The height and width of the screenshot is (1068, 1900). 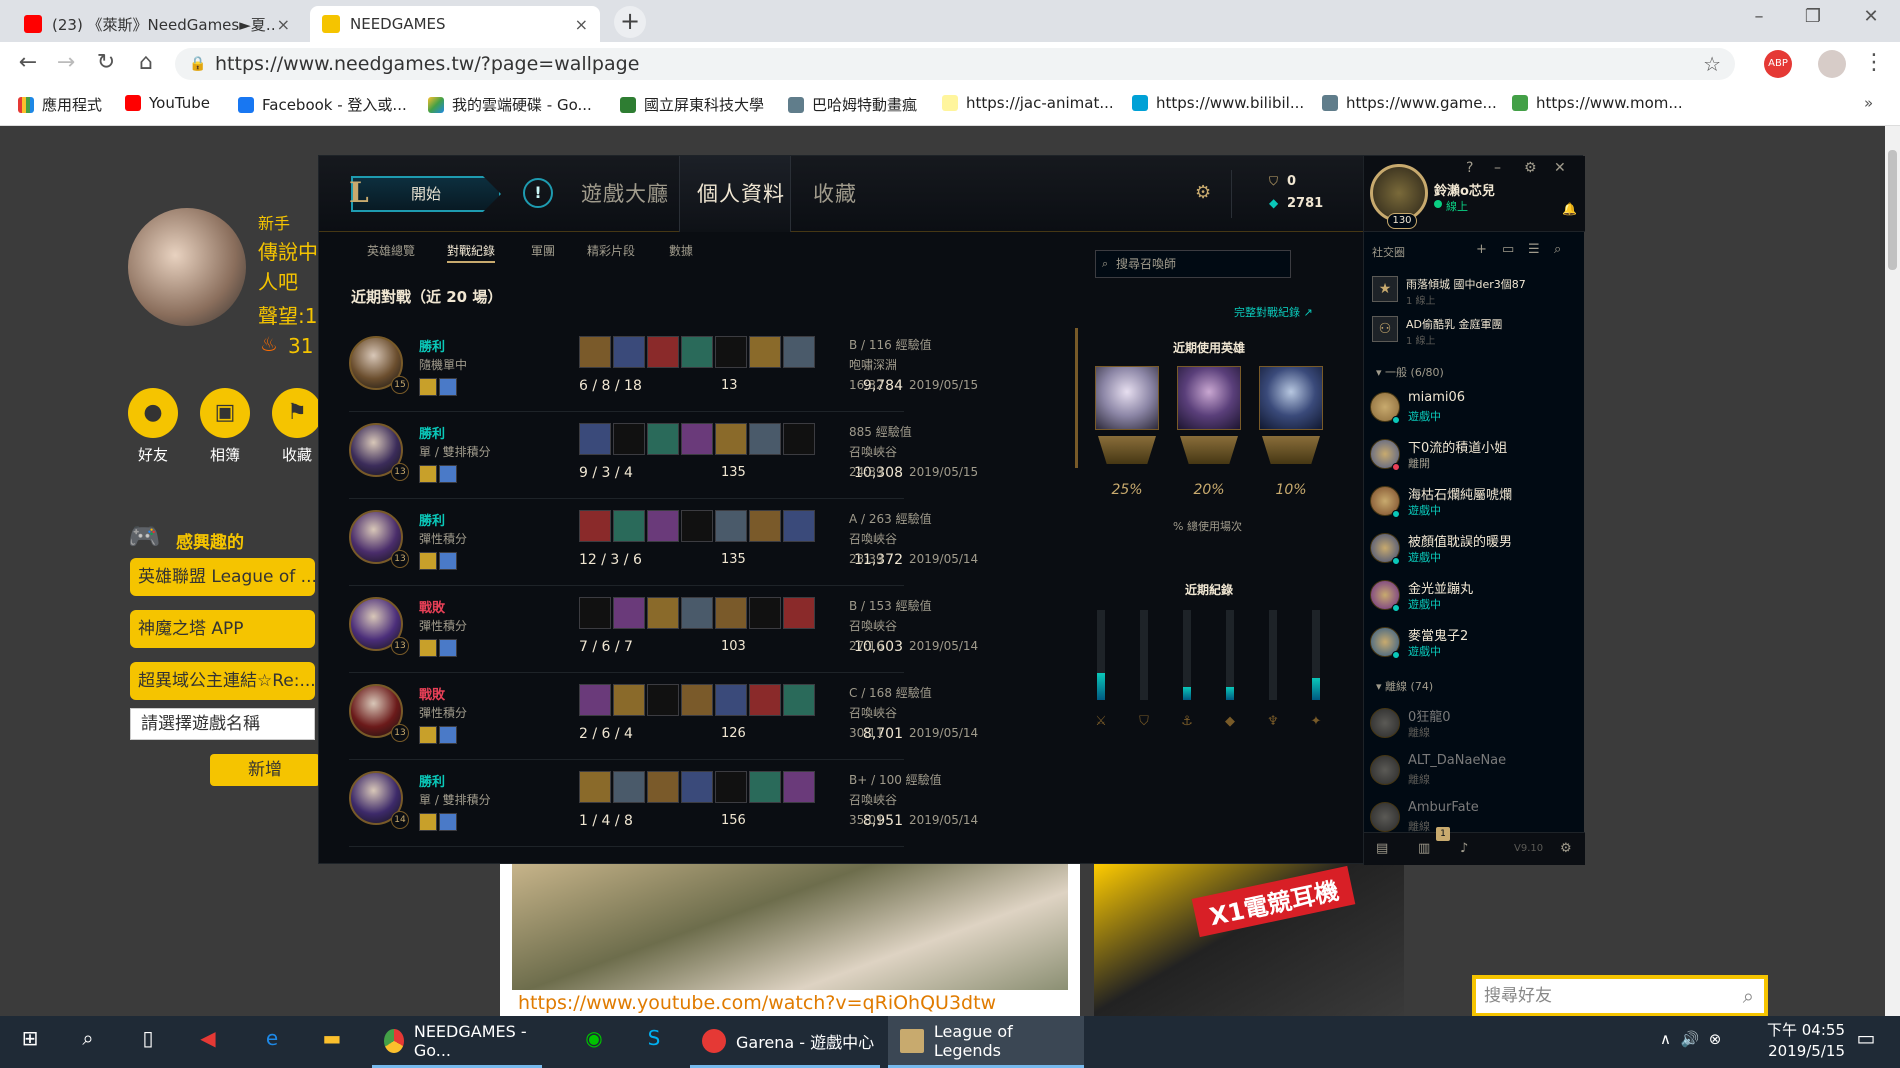 What do you see at coordinates (1620, 996) in the screenshot?
I see `friend-search: 搜尋好友 ⌕` at bounding box center [1620, 996].